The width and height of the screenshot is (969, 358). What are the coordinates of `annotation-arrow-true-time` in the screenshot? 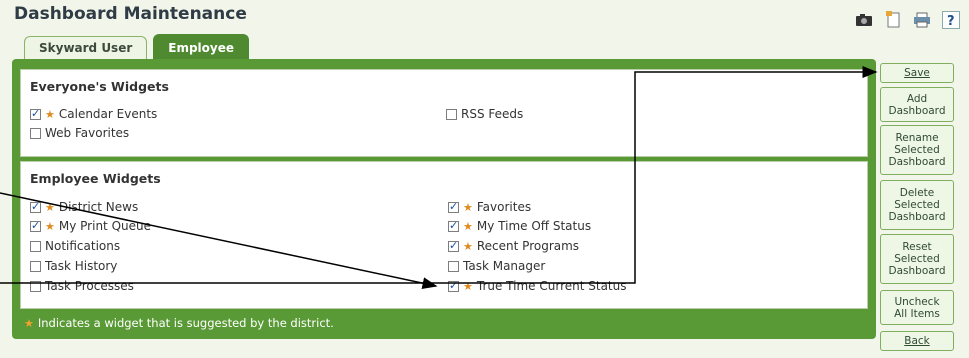 It's located at (219, 241).